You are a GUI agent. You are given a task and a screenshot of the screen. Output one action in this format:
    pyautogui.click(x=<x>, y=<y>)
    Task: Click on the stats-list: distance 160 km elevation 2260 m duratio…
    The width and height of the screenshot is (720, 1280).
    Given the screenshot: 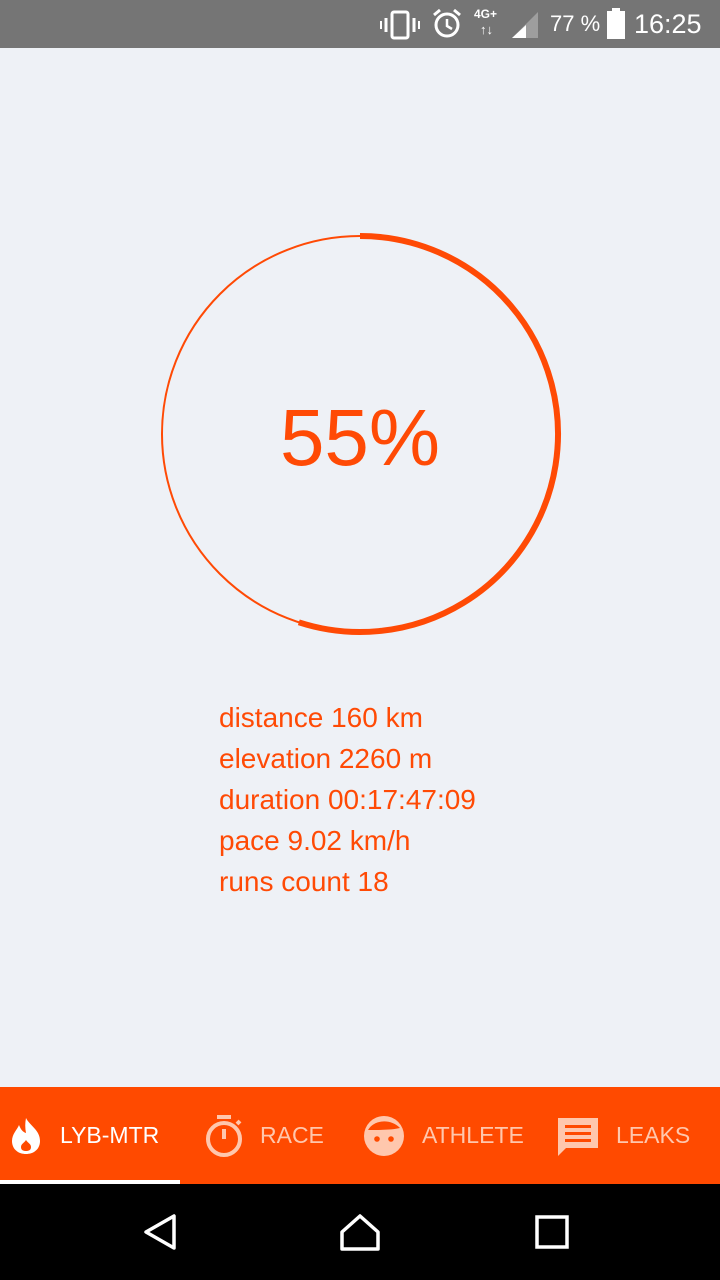 What is the action you would take?
    pyautogui.click(x=347, y=799)
    